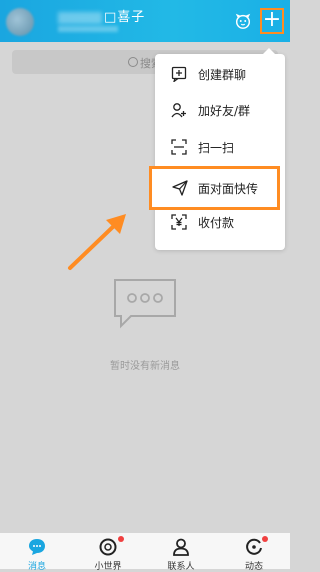  I want to click on menu-item-label: 创建群聊, so click(222, 75).